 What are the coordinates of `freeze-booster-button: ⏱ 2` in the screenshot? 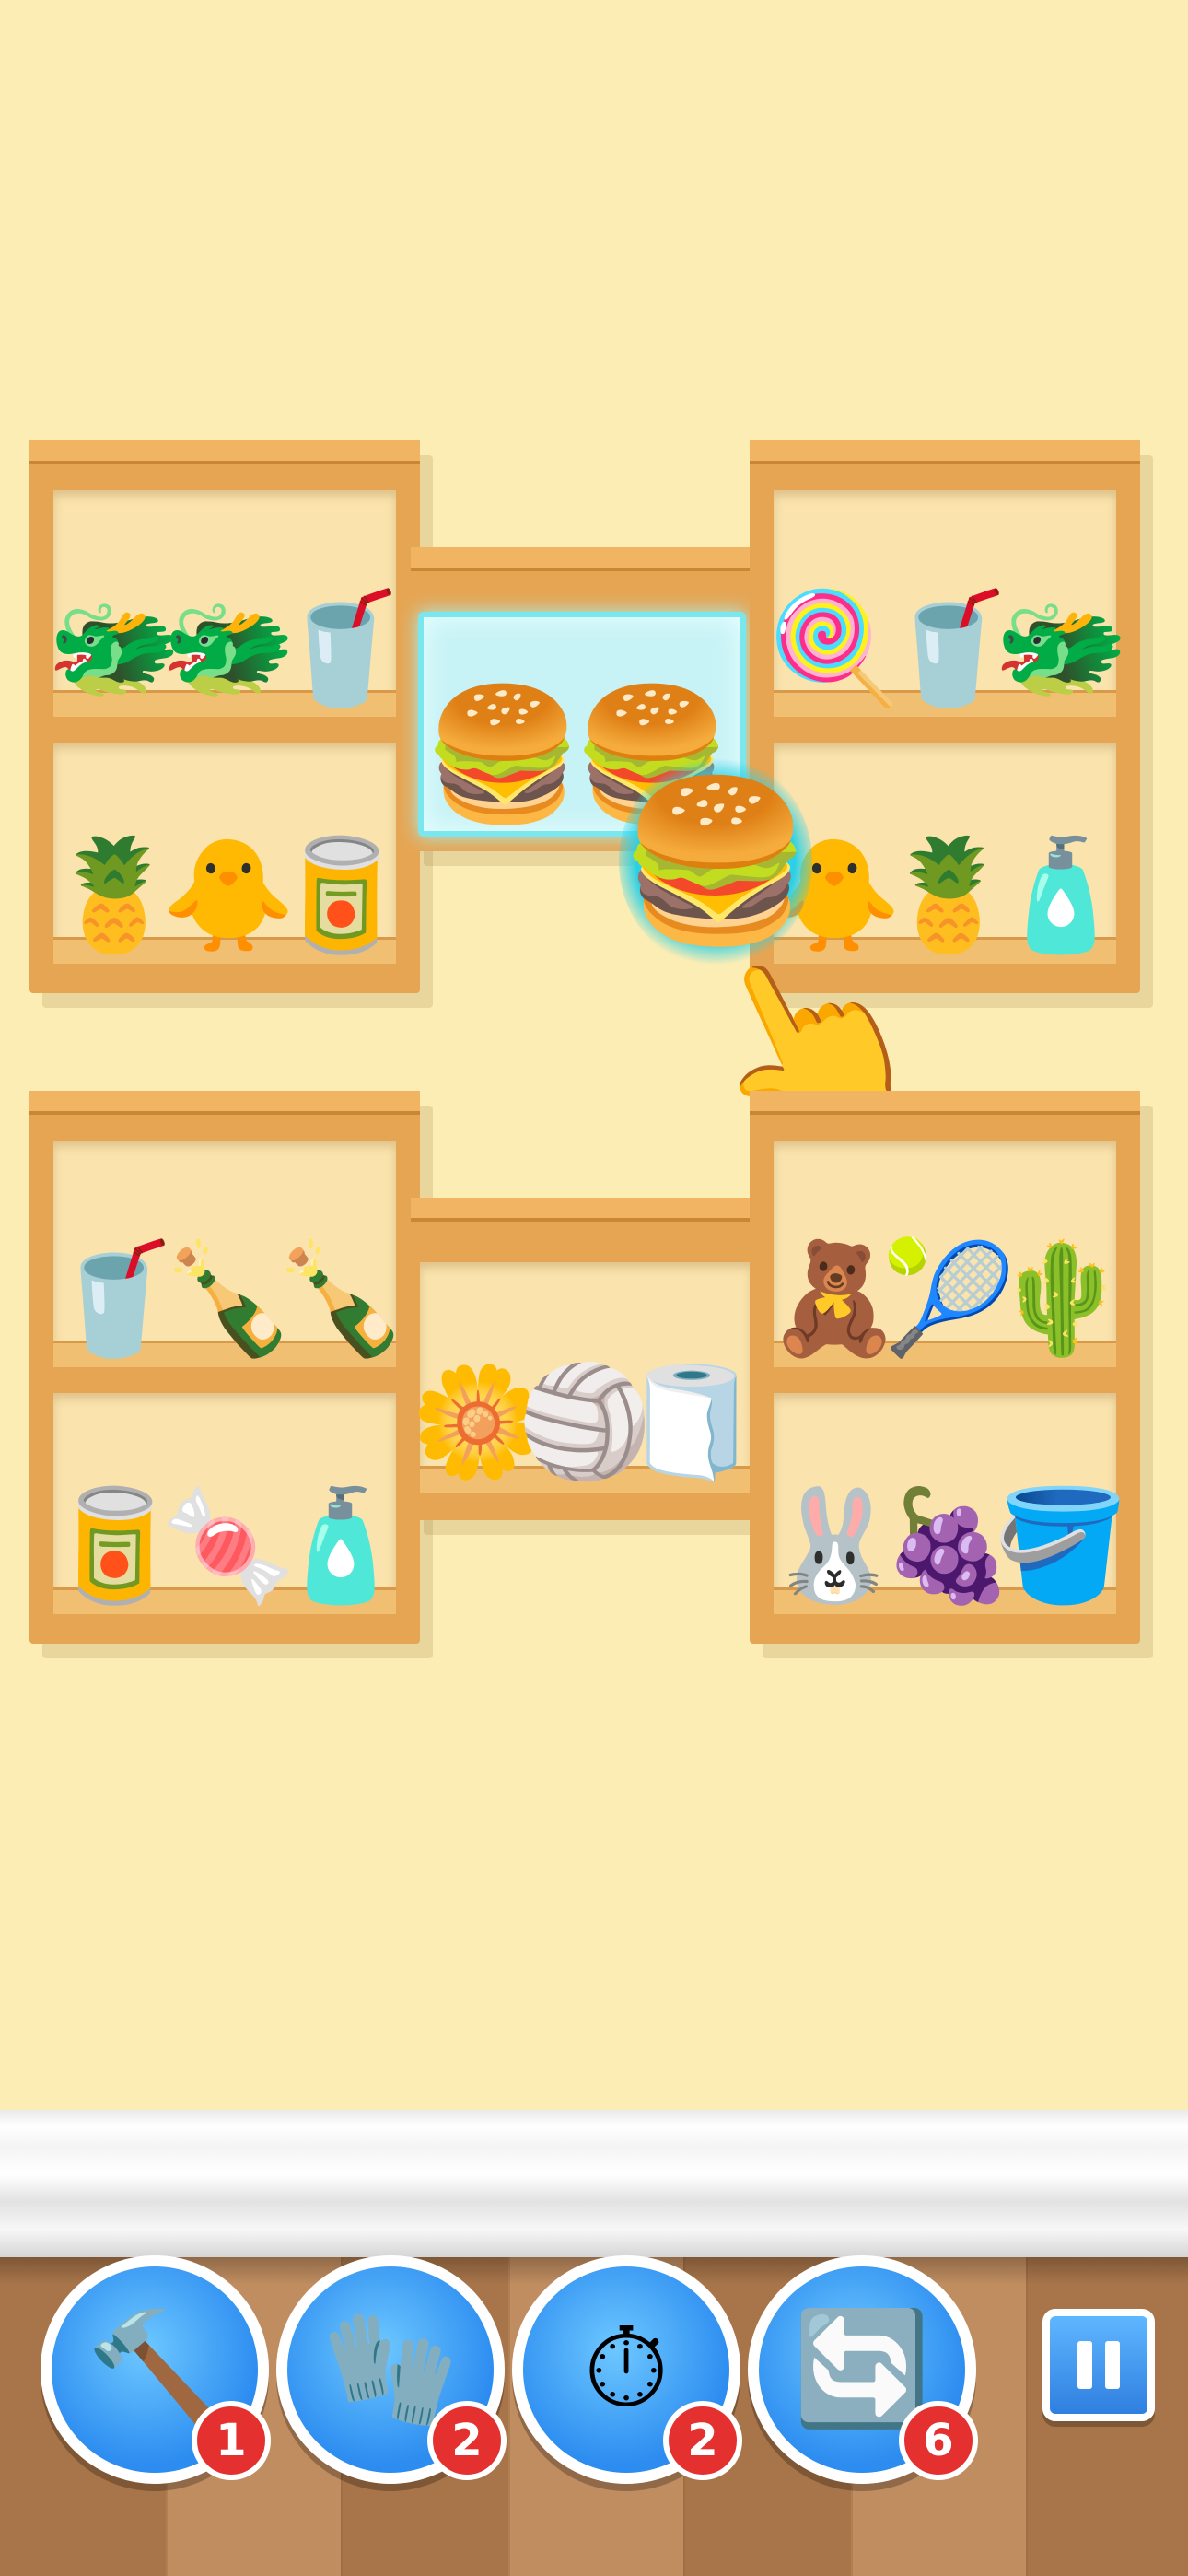 It's located at (627, 2369).